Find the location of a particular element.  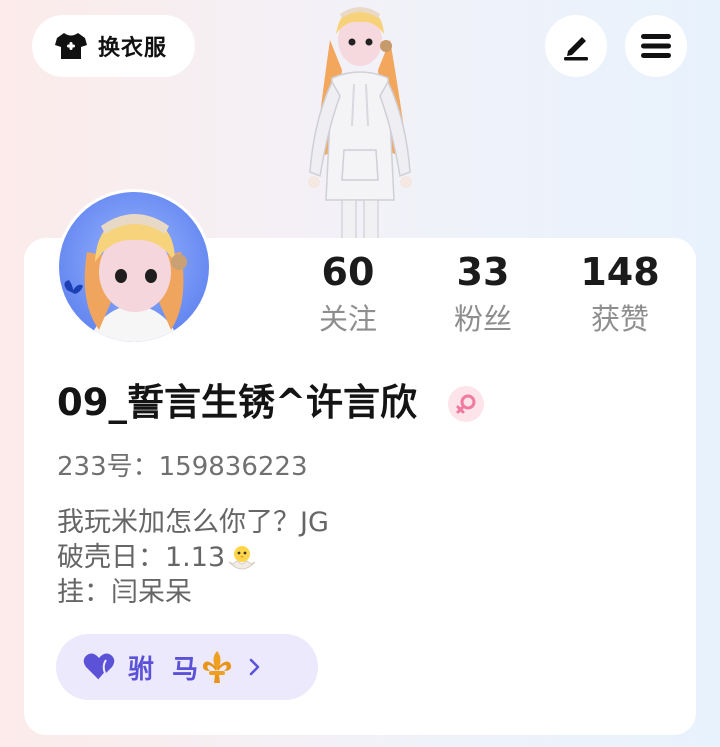

medal-badge-button: 驸 马 is located at coordinates (187, 667).